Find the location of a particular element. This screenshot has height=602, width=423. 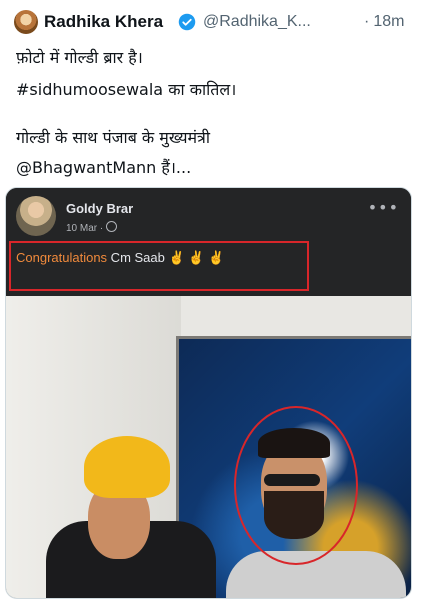

yellow-turban is located at coordinates (127, 467).